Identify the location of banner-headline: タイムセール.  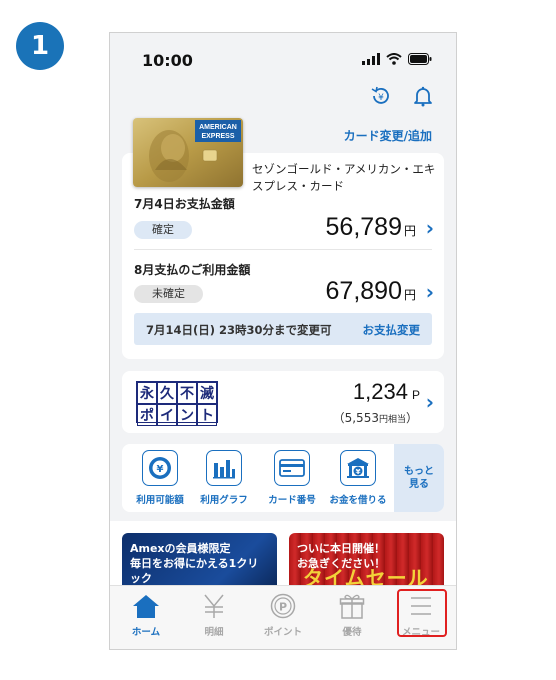
(366, 575).